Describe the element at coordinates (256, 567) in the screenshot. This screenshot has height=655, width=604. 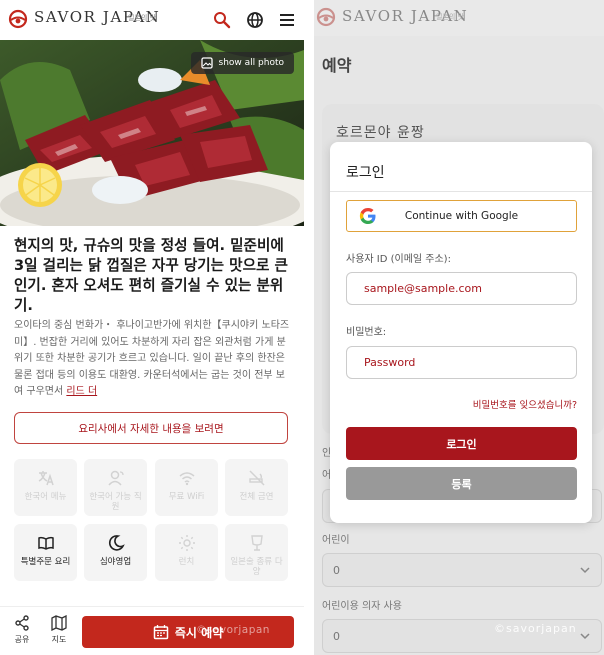
I see `feature-label: 일본술 종류 다양` at that location.